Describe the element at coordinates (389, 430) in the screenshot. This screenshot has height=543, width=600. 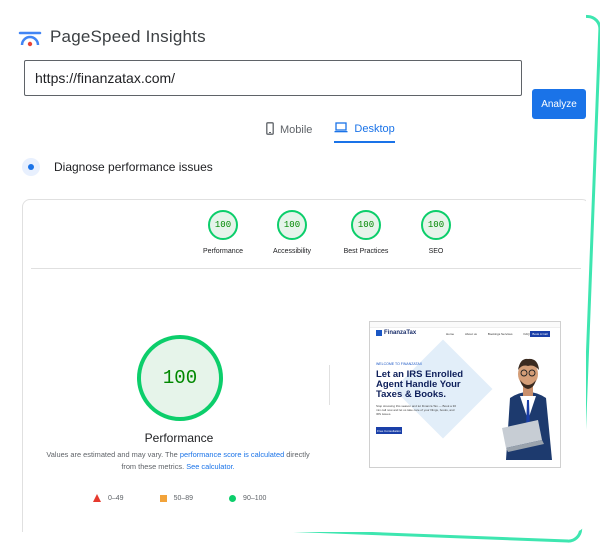
I see `hero-button: Free Consultation` at that location.